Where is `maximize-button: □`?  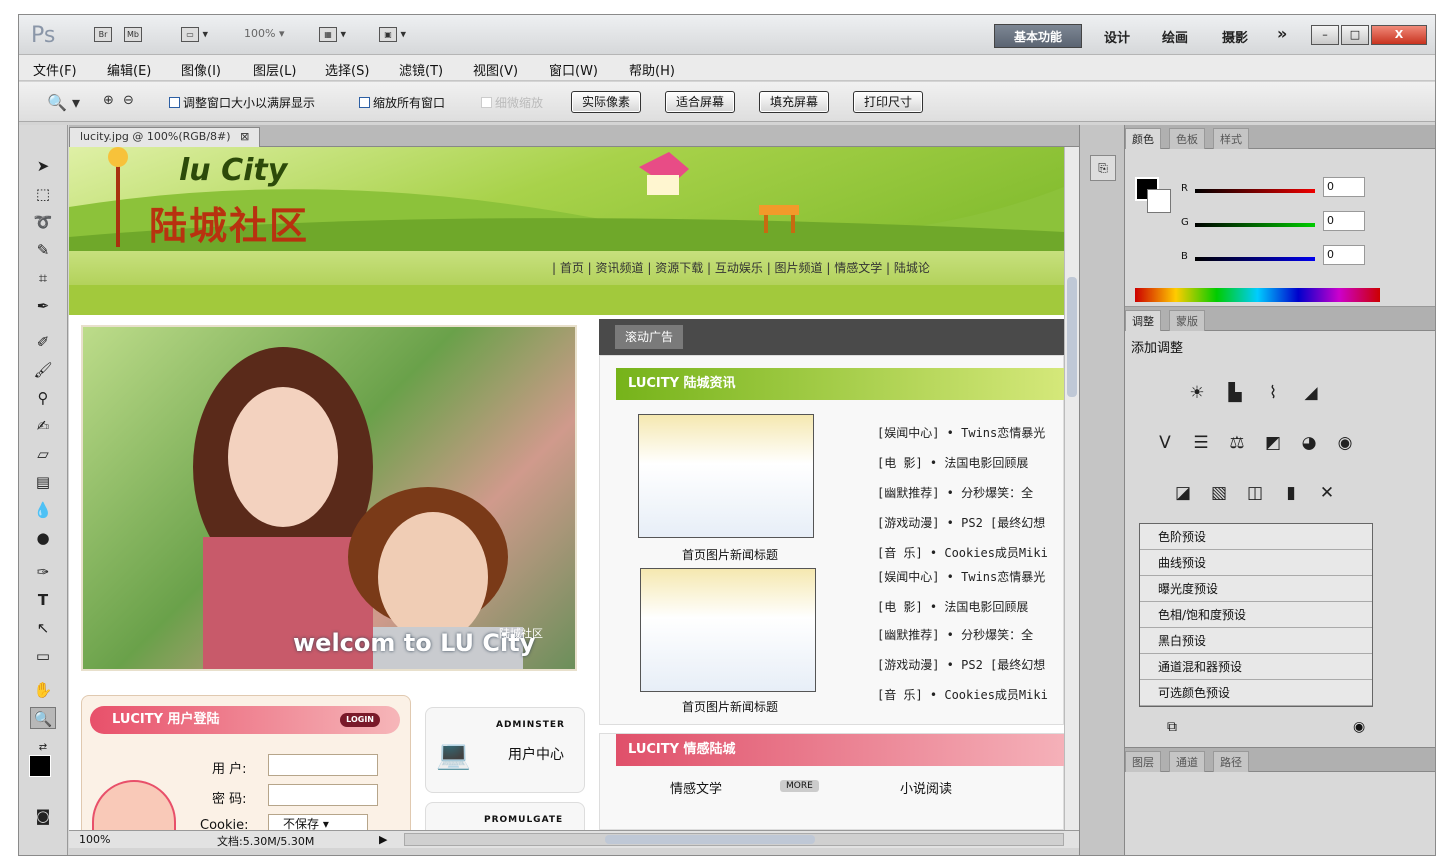
maximize-button: □ is located at coordinates (1355, 35).